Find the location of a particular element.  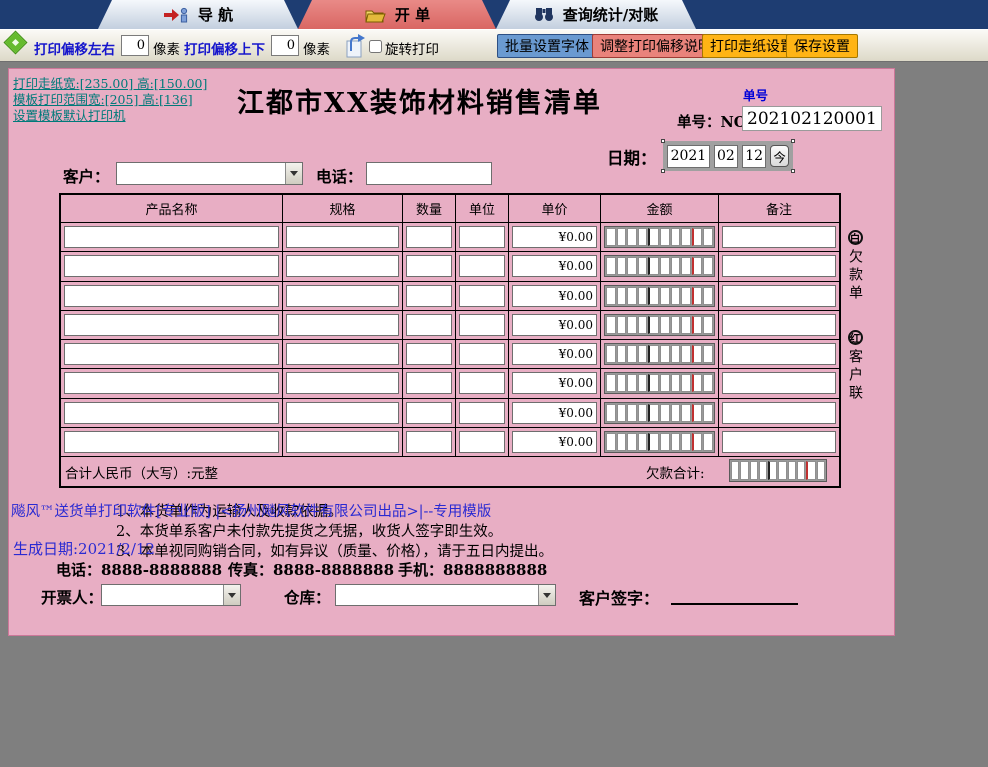

adjust-offset-button: 调整打印偏移说明 is located at coordinates (656, 46).